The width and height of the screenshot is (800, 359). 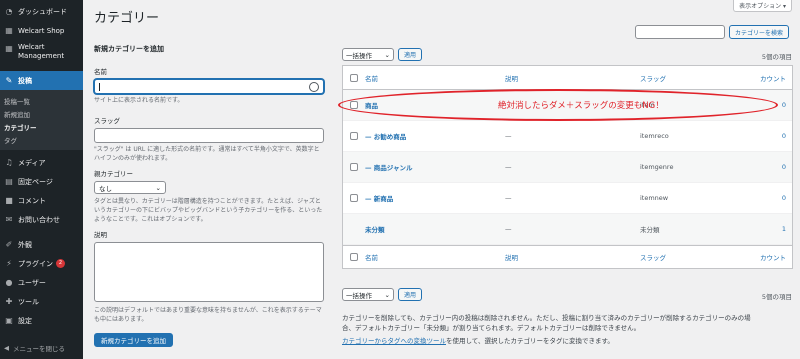 I want to click on sidebar-item-users: ● ユーザー, so click(x=41, y=282).